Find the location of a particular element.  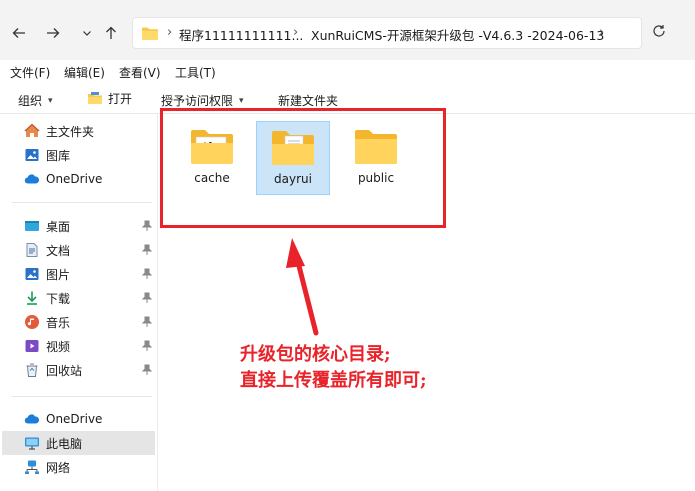

annotation-highlight-box is located at coordinates (303, 168).